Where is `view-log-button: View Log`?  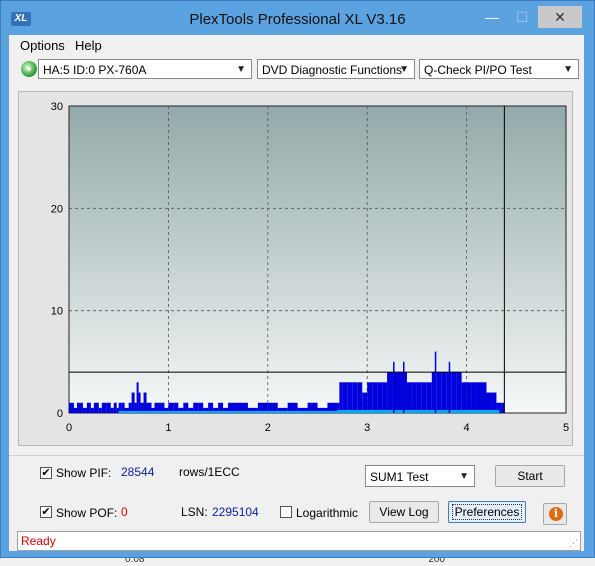
view-log-button: View Log is located at coordinates (404, 512).